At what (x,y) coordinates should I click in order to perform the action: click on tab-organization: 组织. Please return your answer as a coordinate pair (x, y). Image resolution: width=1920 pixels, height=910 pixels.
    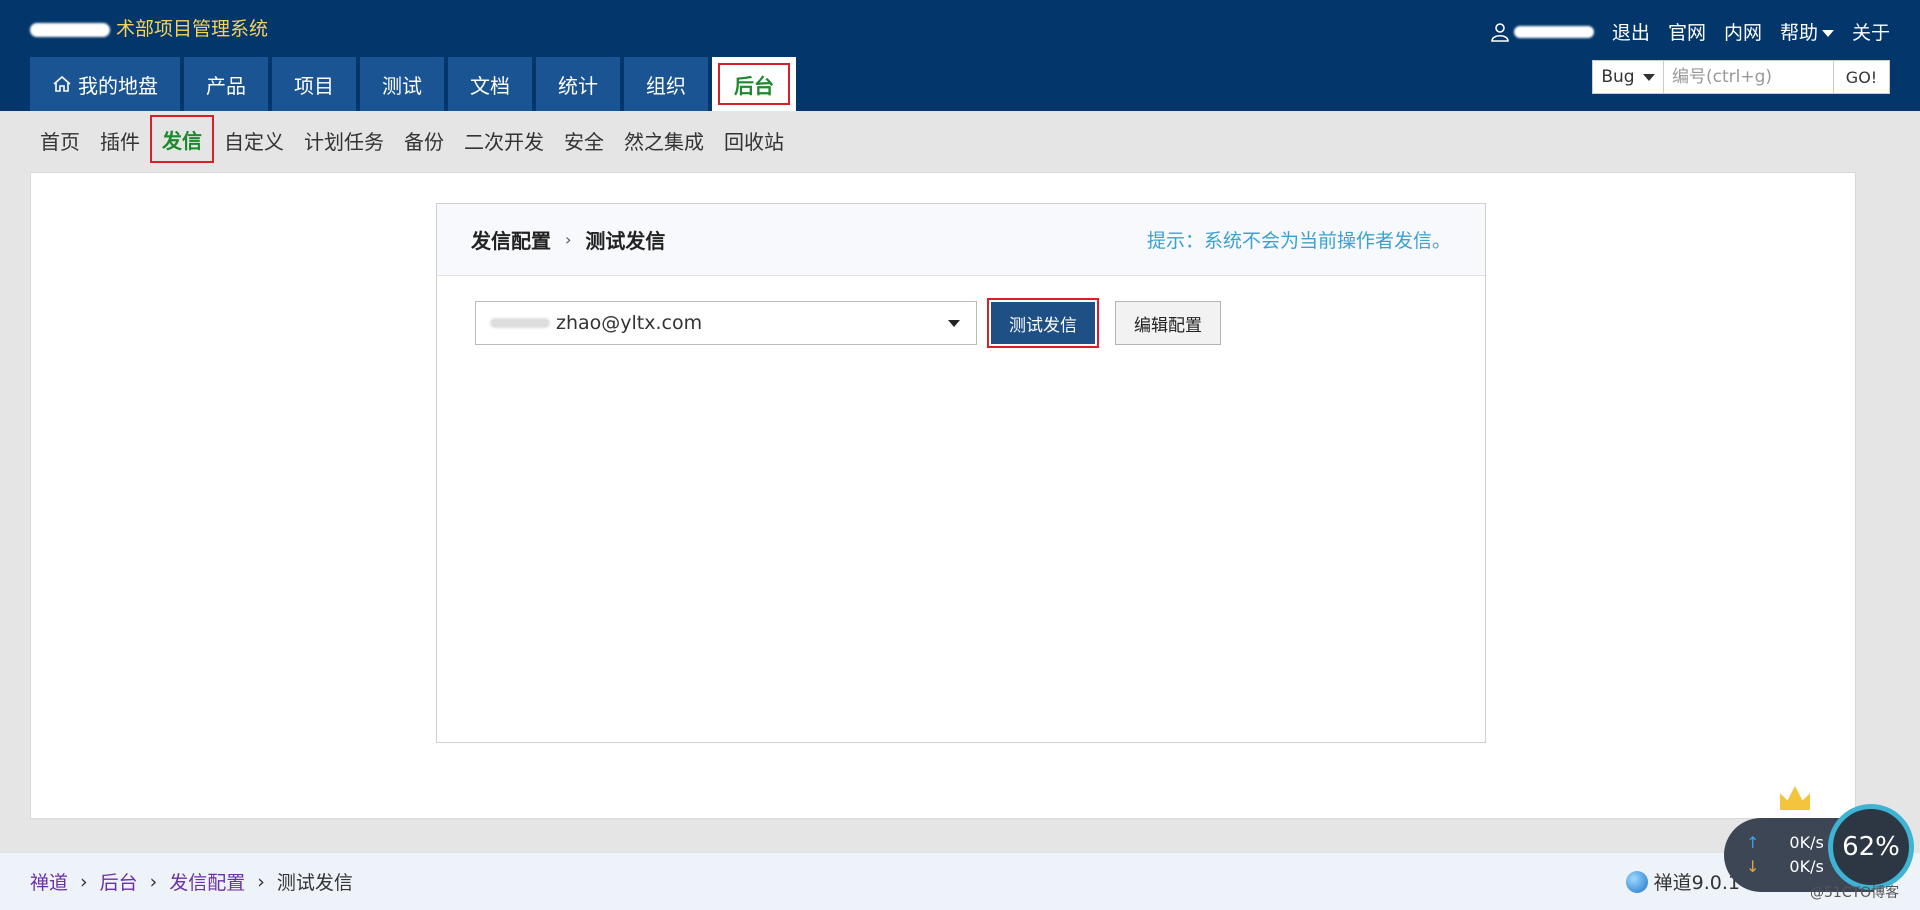
    Looking at the image, I should click on (666, 84).